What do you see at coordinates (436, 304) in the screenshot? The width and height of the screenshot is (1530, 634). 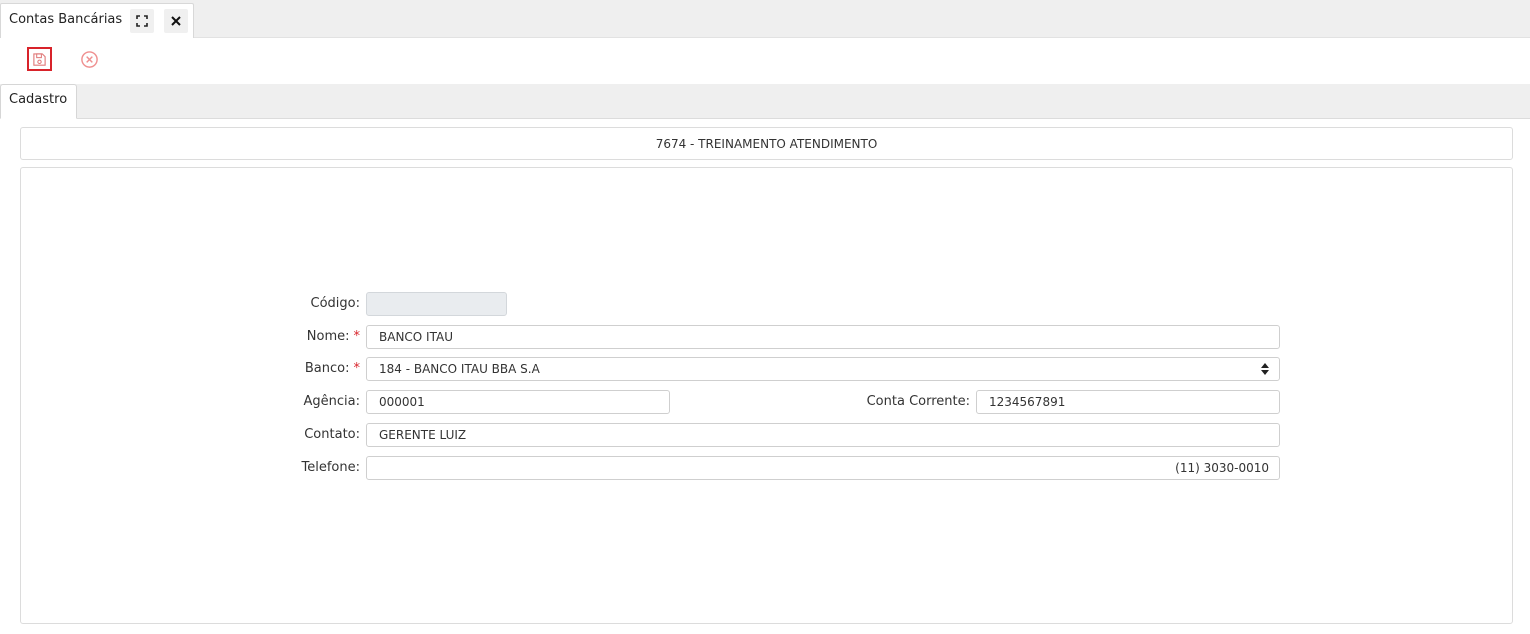 I see `codigo-field` at bounding box center [436, 304].